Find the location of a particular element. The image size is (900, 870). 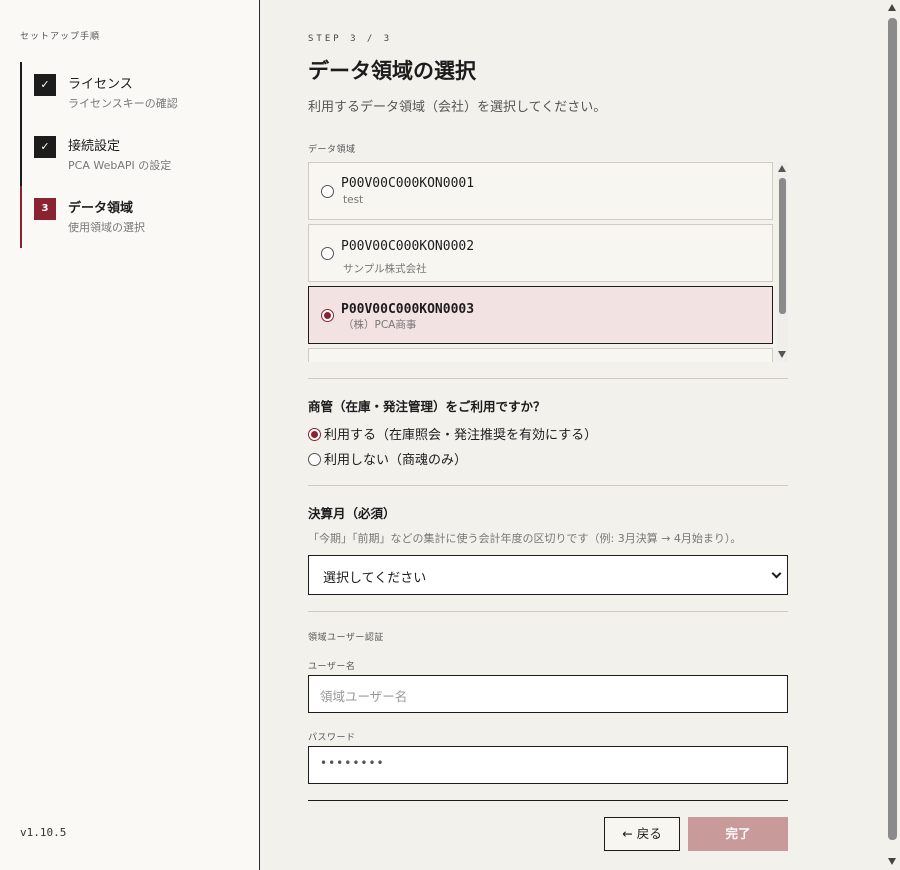

step-connection: ✓ 接続設定 PCA WebAPI の設定 is located at coordinates (140, 155).